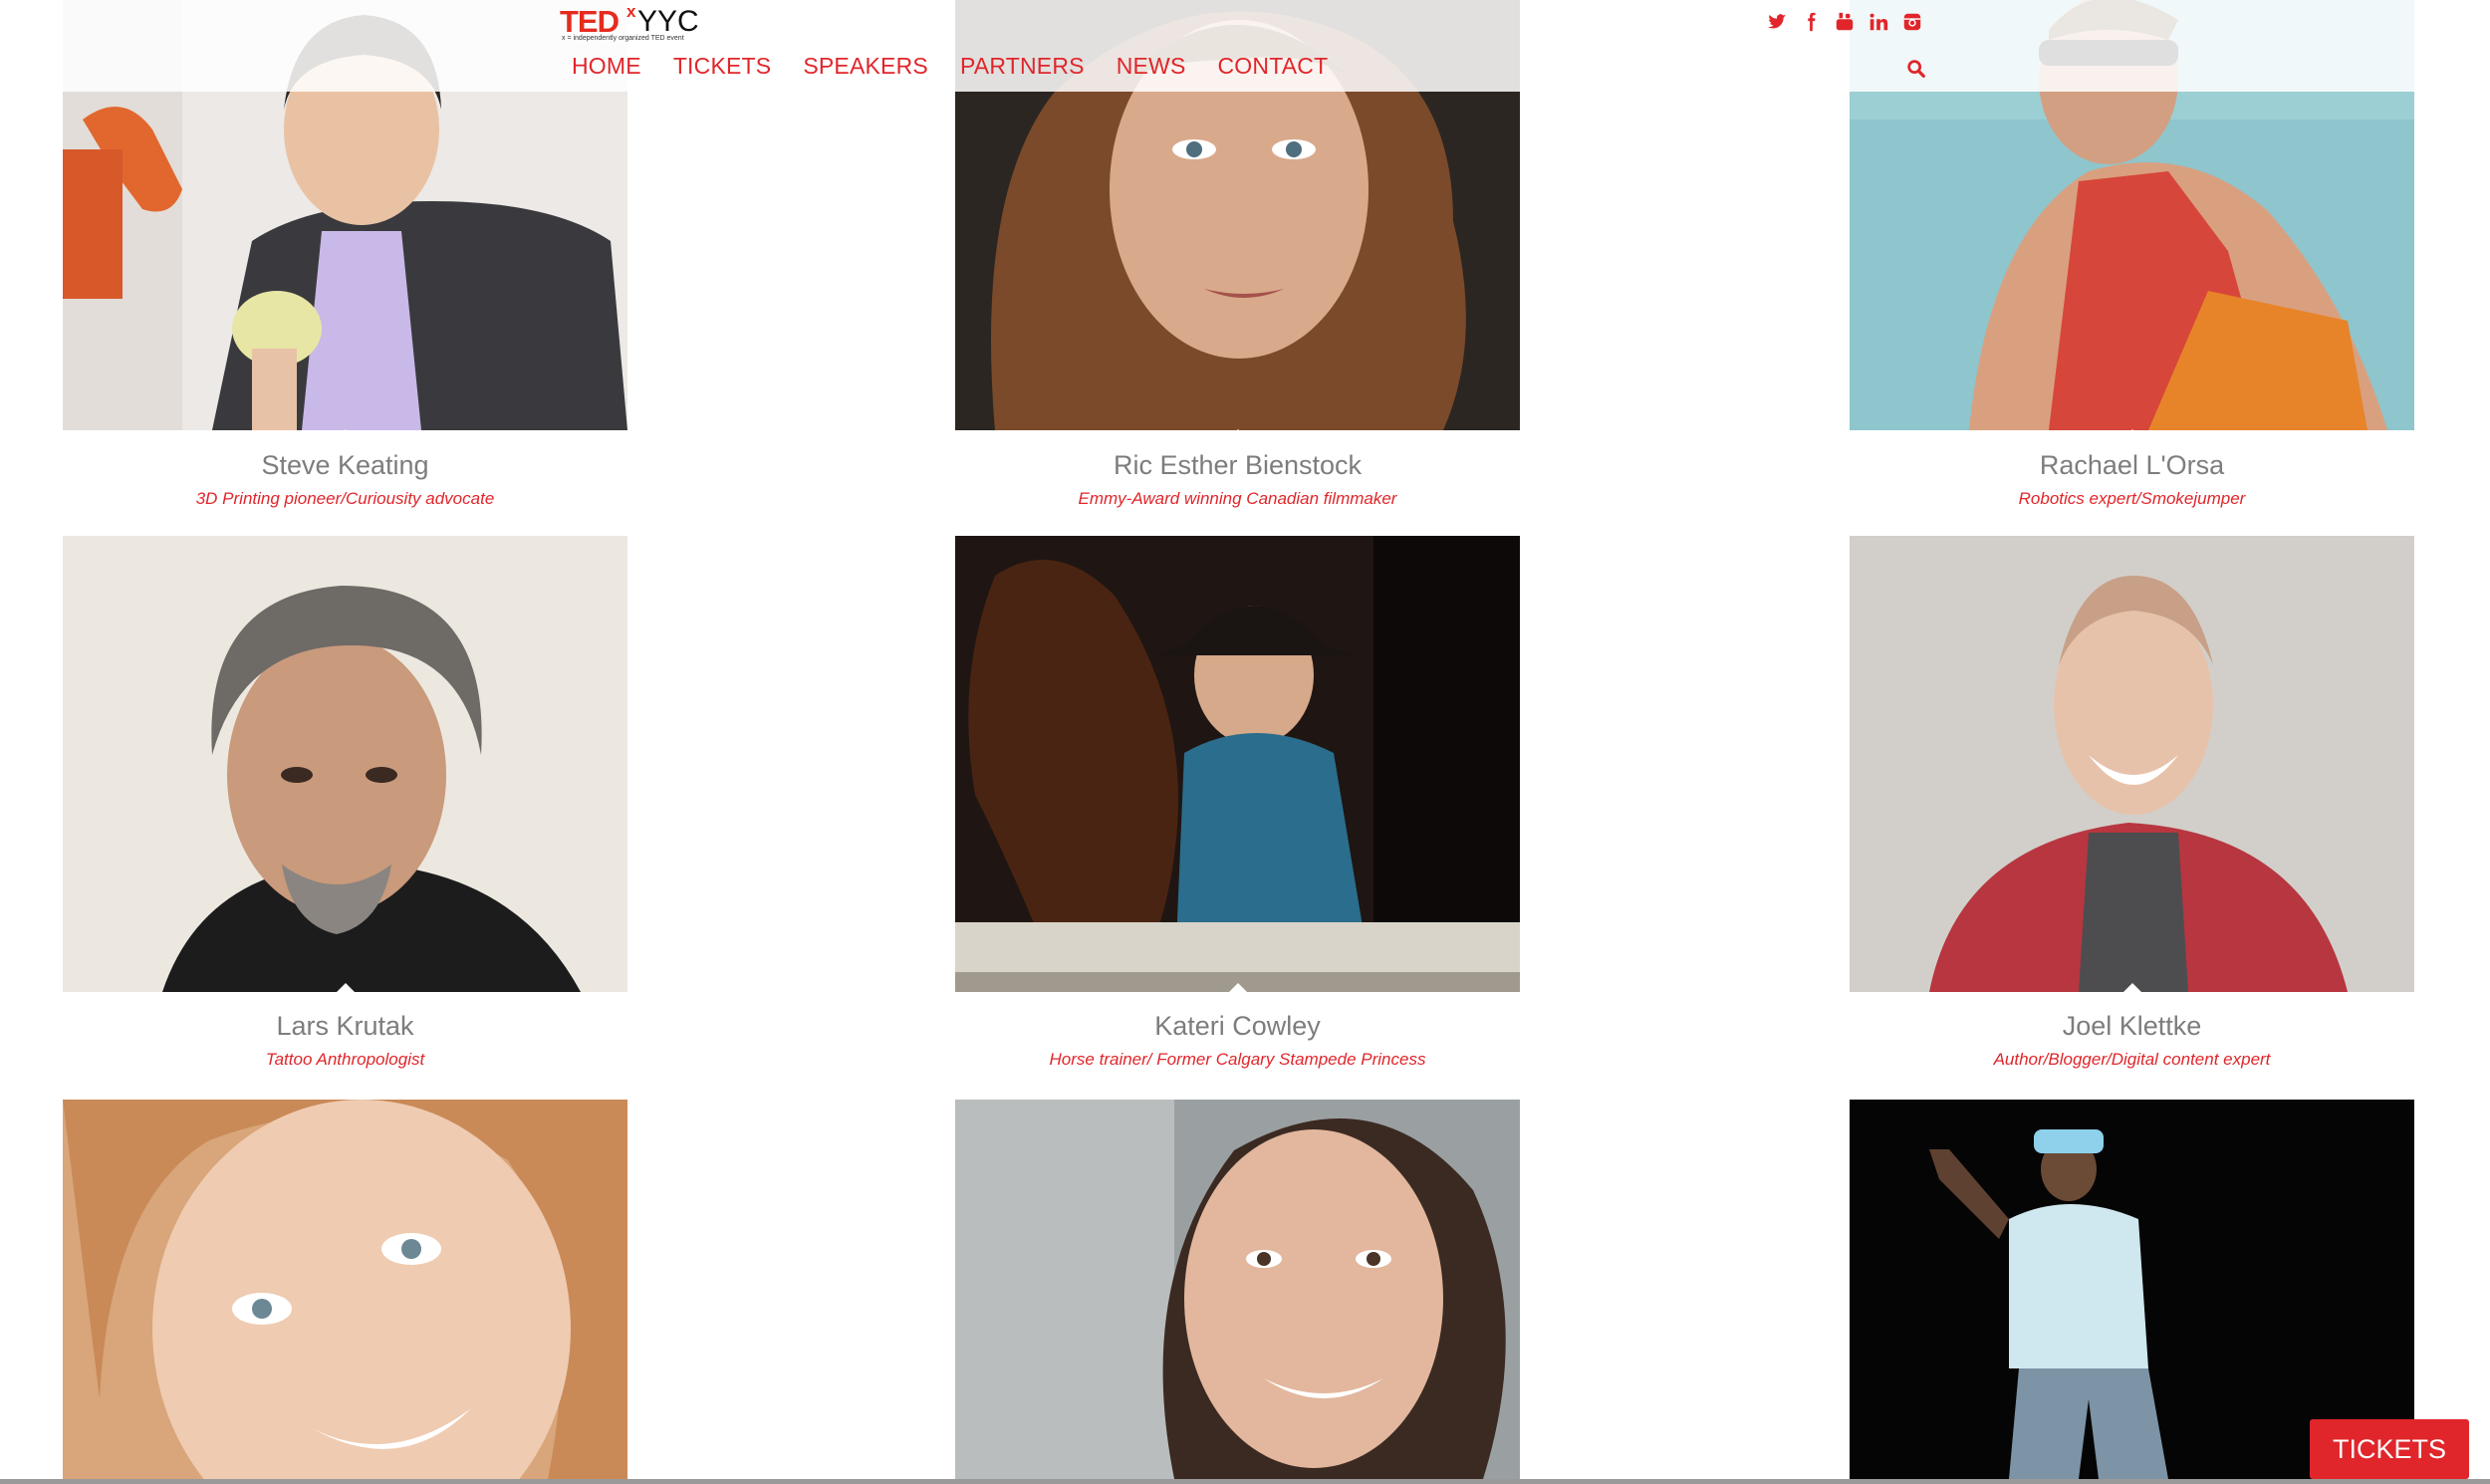  I want to click on instagram-icon, so click(1912, 22).